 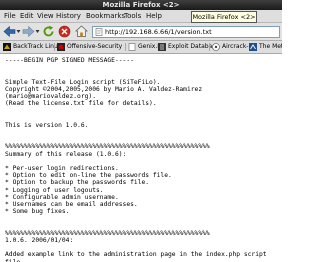 What do you see at coordinates (45, 16) in the screenshot?
I see `menu-view: View` at bounding box center [45, 16].